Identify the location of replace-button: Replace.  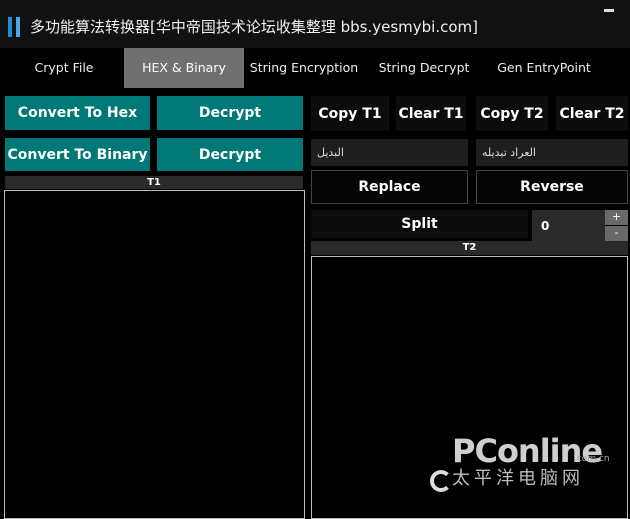
(389, 187).